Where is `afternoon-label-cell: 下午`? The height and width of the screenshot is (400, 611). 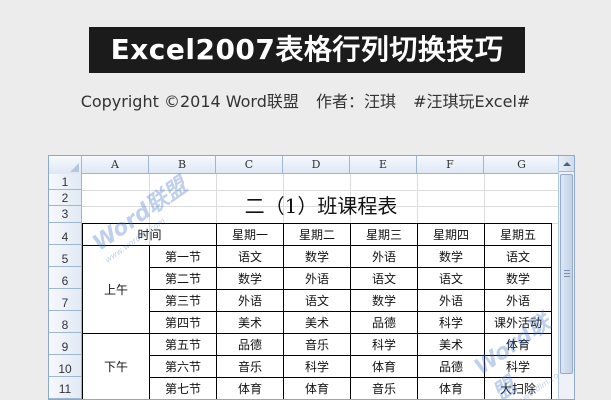
afternoon-label-cell: 下午 is located at coordinates (116, 366).